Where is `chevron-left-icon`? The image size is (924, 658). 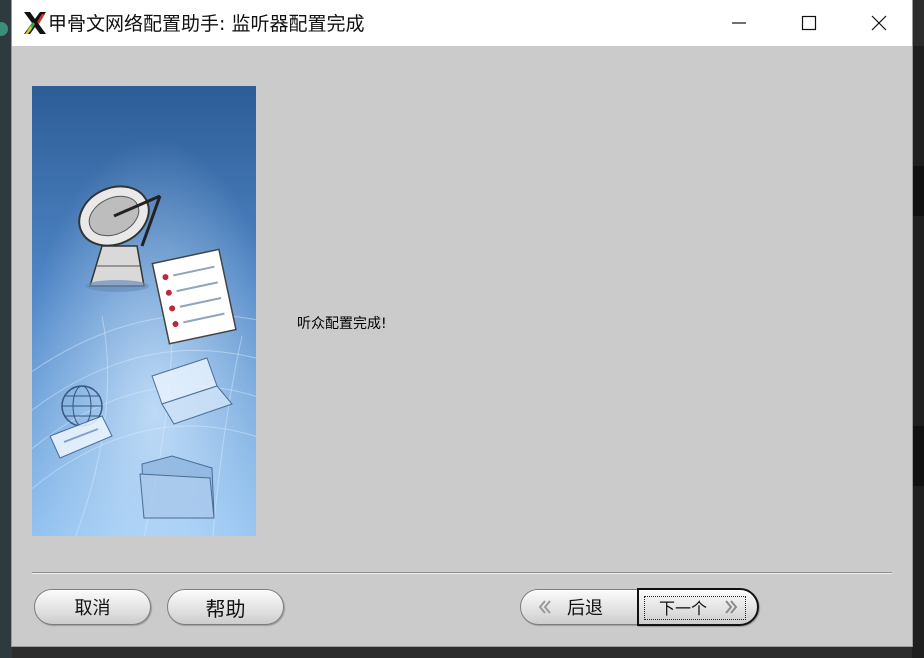
chevron-left-icon is located at coordinates (545, 607).